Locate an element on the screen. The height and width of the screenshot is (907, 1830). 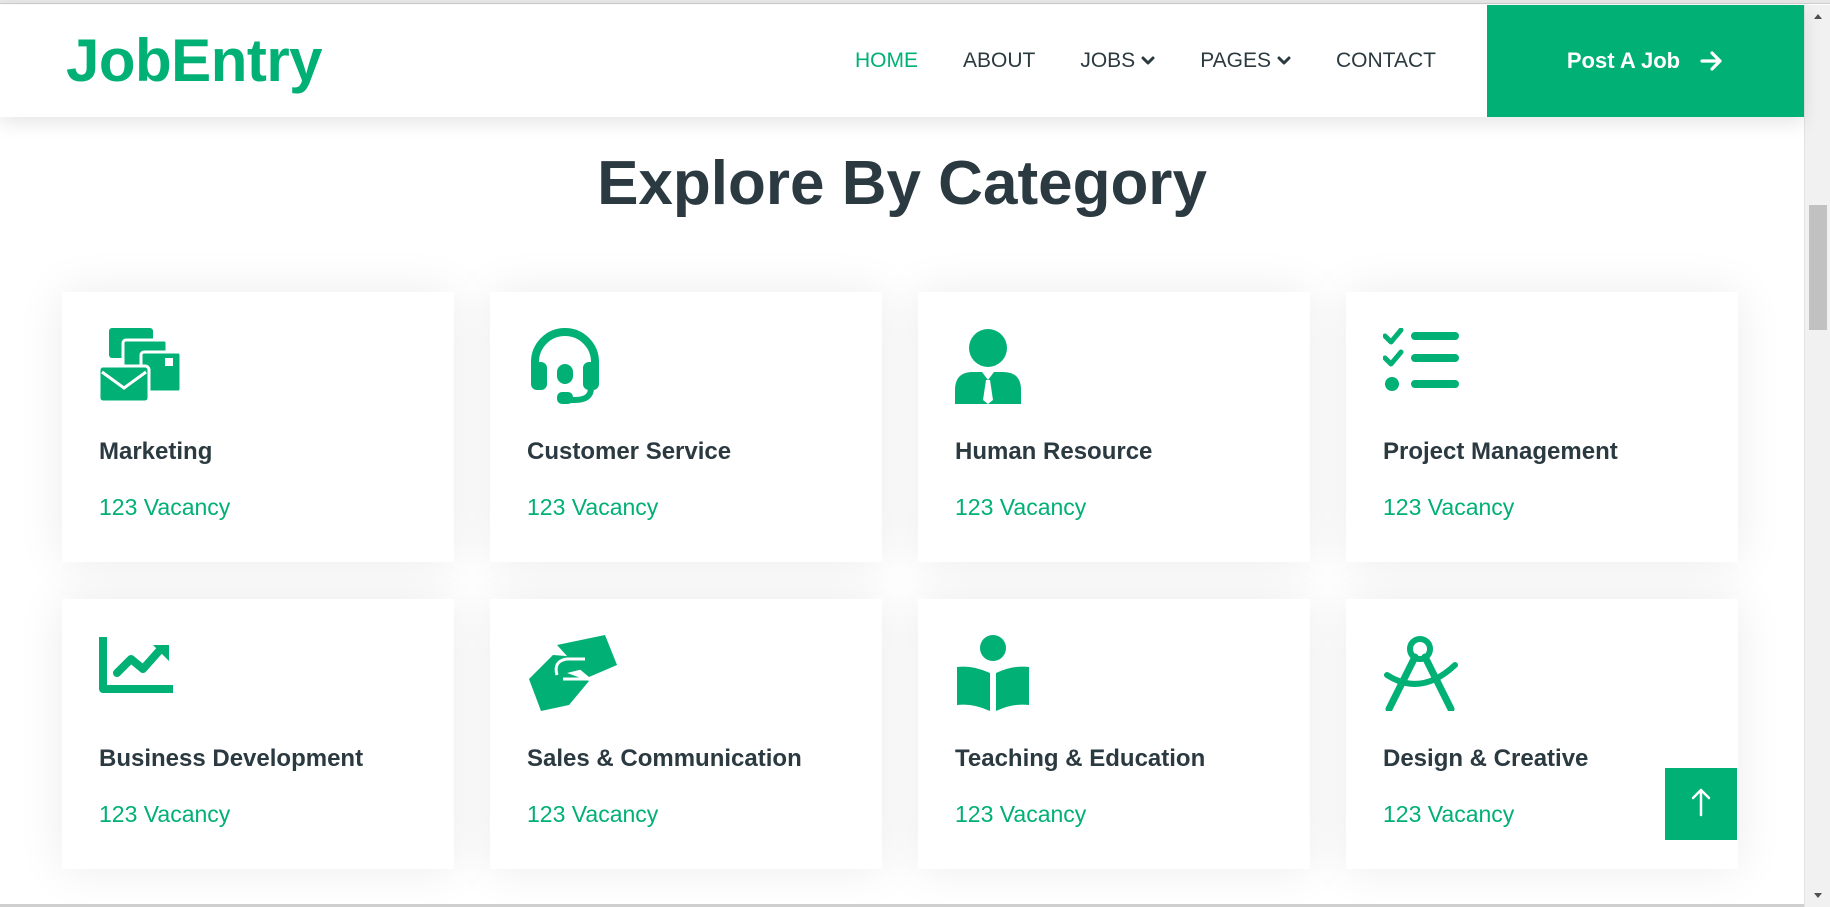
nav-item-label: HOME is located at coordinates (886, 60).